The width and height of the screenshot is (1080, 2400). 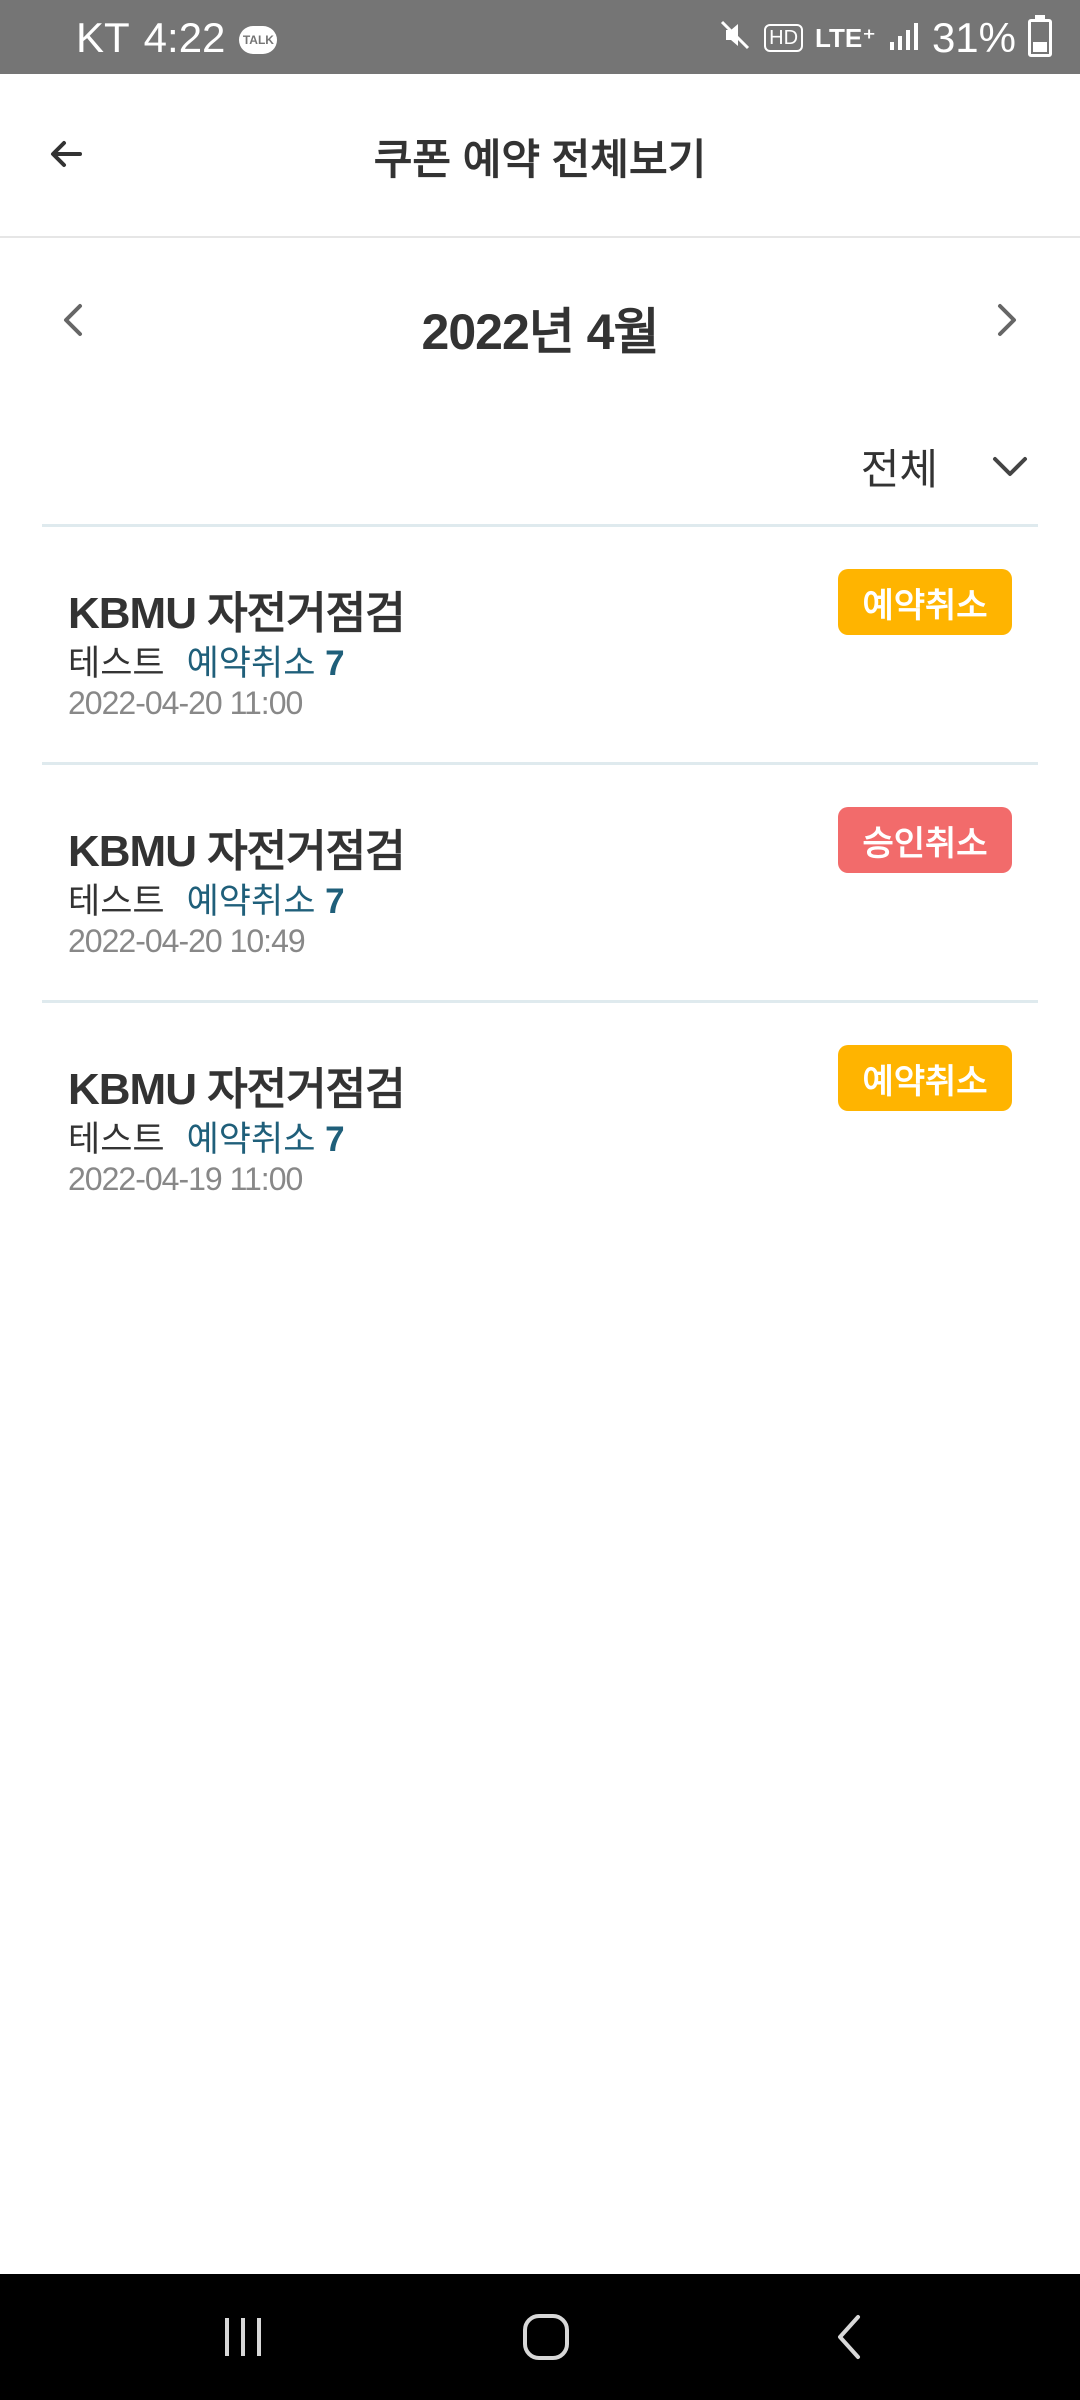 I want to click on system-nav-bar, so click(x=540, y=2337).